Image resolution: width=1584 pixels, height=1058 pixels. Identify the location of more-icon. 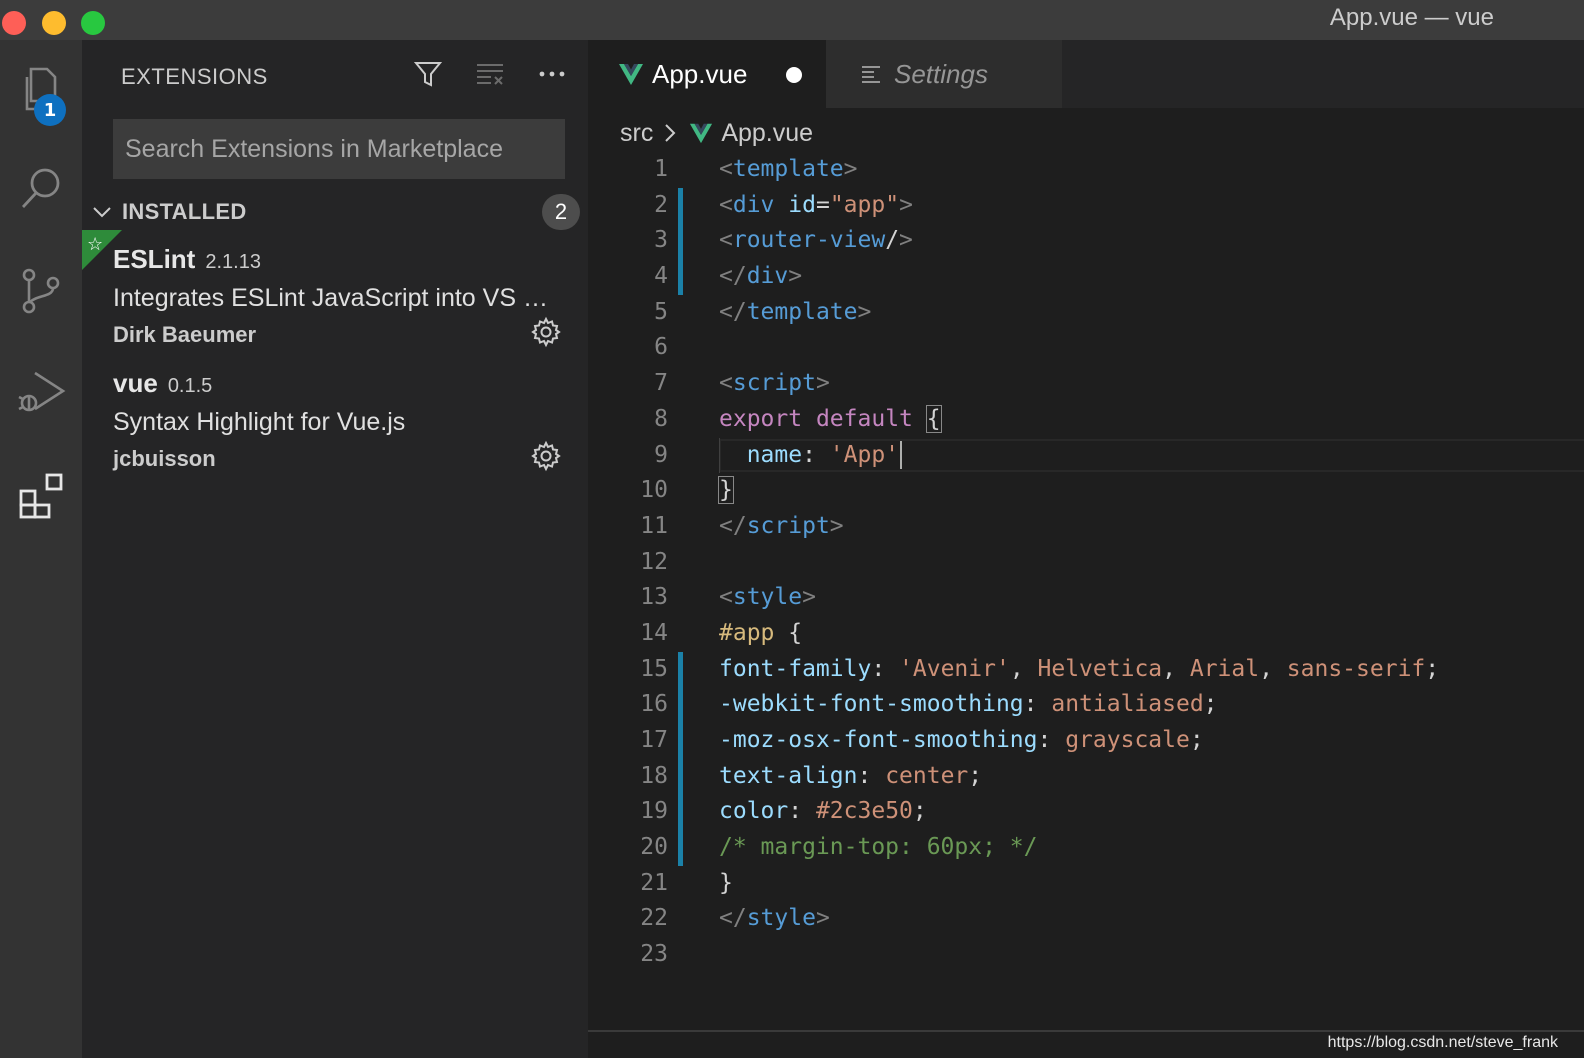
(552, 74).